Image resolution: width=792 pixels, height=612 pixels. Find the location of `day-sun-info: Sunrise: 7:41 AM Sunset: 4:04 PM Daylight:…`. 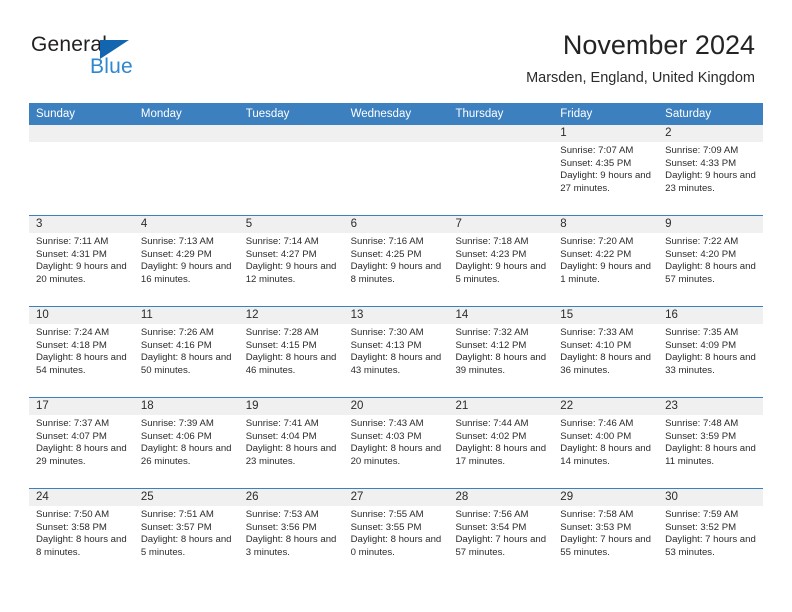

day-sun-info: Sunrise: 7:41 AM Sunset: 4:04 PM Daylight:… is located at coordinates (291, 441).